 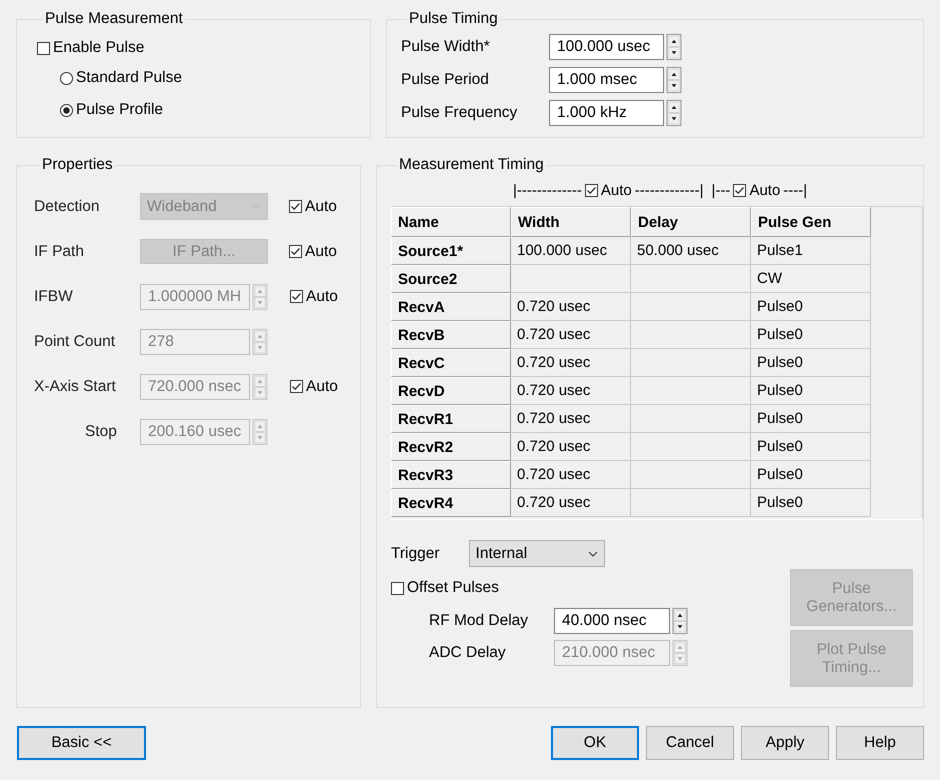 I want to click on dropdown: Internal, so click(x=536, y=553).